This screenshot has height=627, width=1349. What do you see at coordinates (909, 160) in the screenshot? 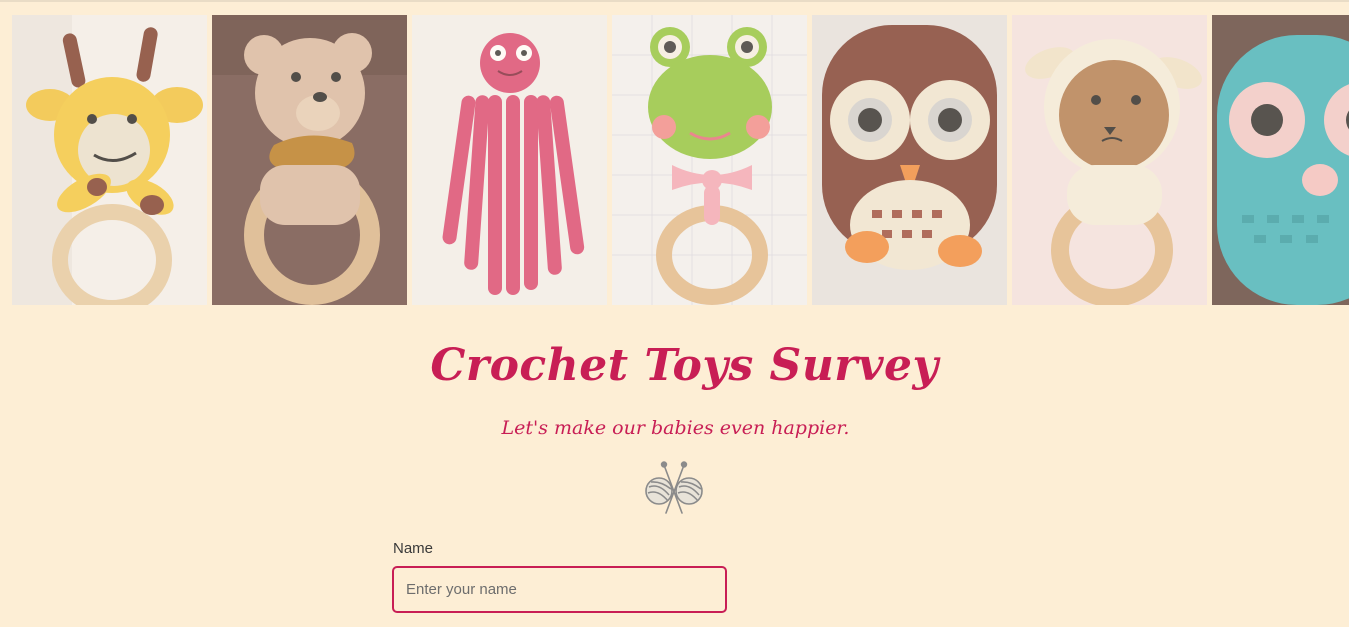
I see `owl-brown-photo` at bounding box center [909, 160].